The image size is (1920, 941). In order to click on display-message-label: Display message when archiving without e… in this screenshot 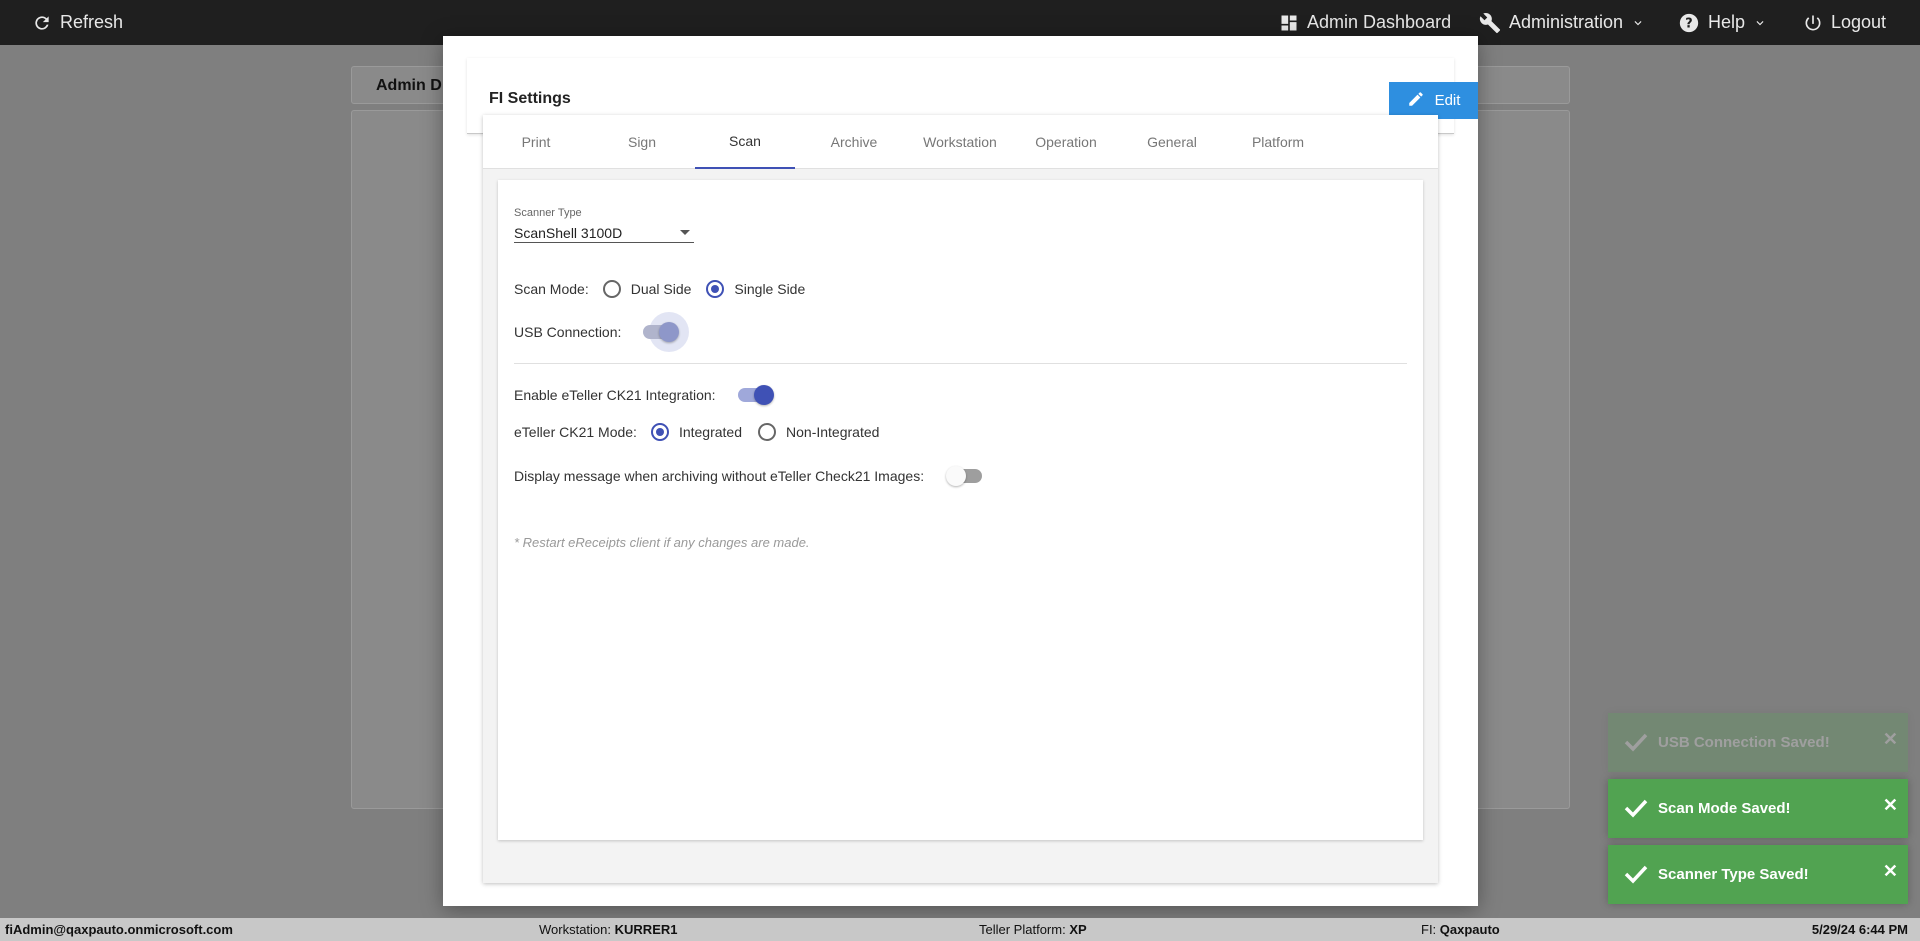, I will do `click(719, 476)`.